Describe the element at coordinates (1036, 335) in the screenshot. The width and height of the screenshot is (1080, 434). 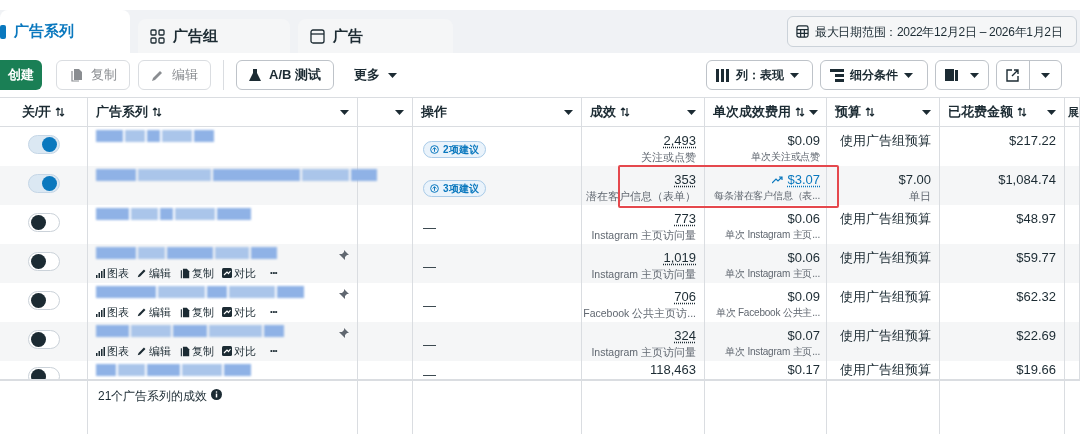
I see `spent-value: $22.69` at that location.